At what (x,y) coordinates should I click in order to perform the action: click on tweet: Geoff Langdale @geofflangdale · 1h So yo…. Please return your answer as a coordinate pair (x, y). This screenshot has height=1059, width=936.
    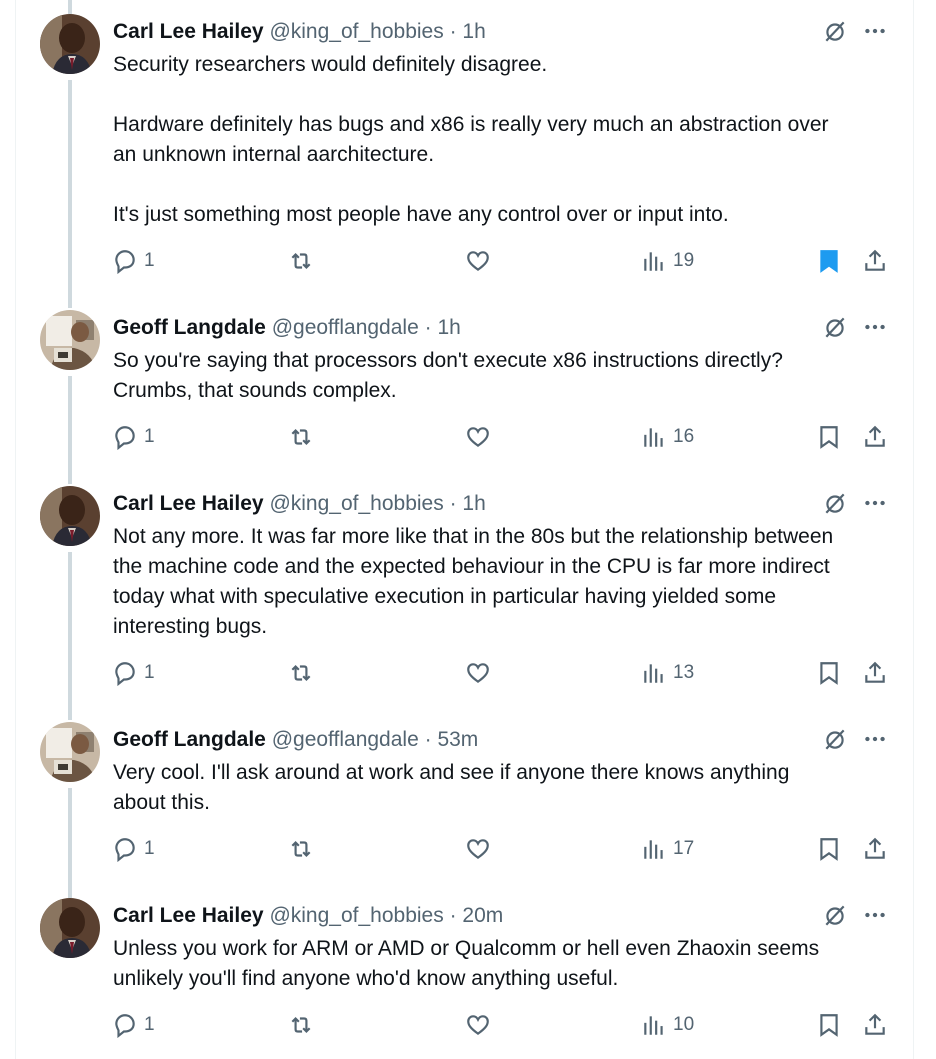
    Looking at the image, I should click on (464, 390).